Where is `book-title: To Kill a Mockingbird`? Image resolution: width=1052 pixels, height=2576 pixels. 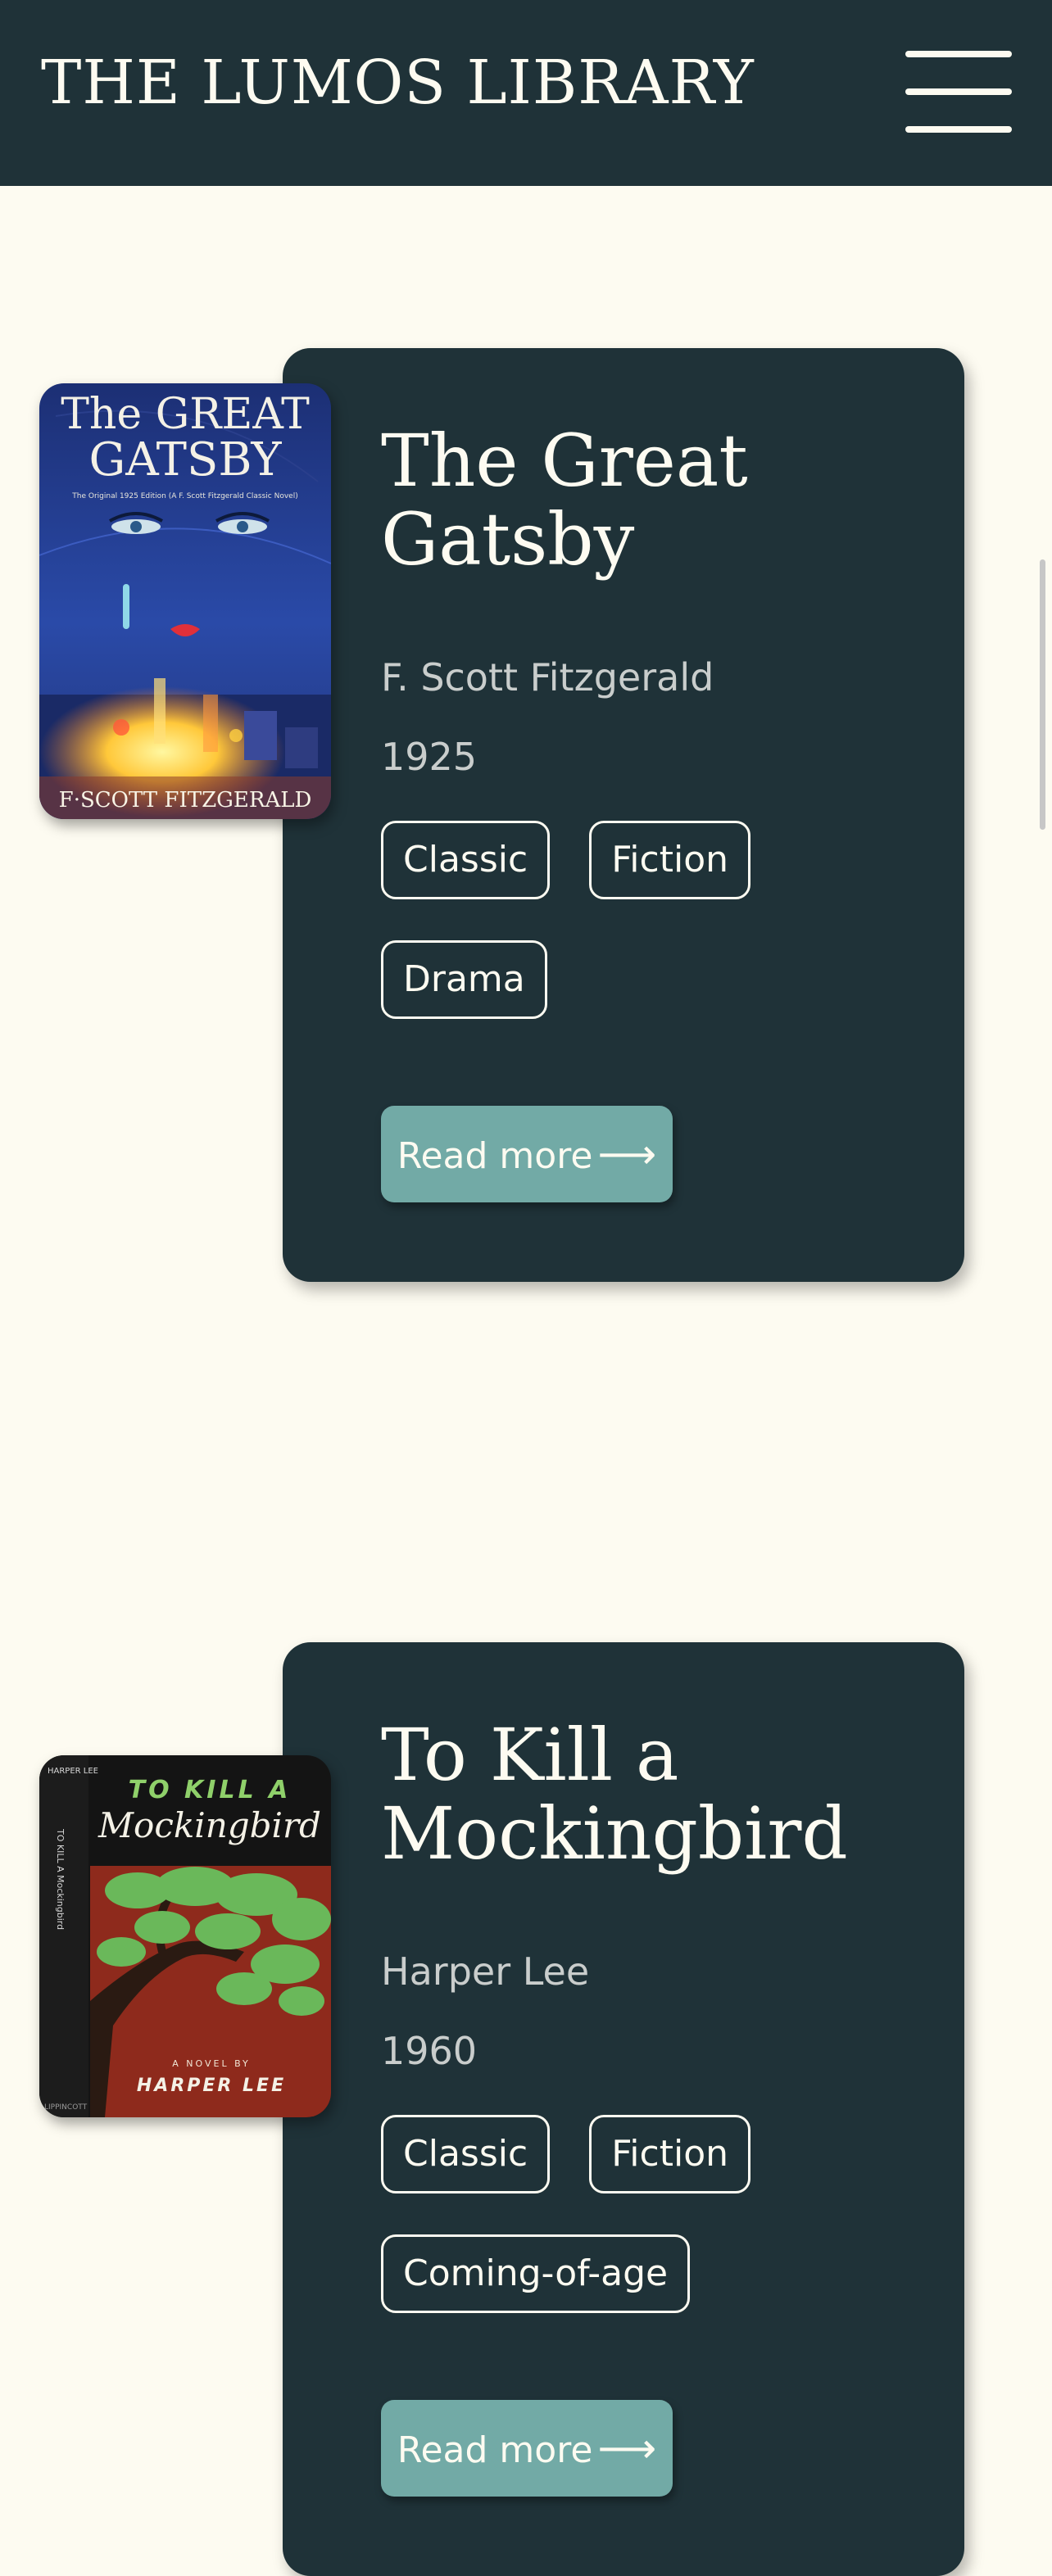 book-title: To Kill a Mockingbird is located at coordinates (614, 1794).